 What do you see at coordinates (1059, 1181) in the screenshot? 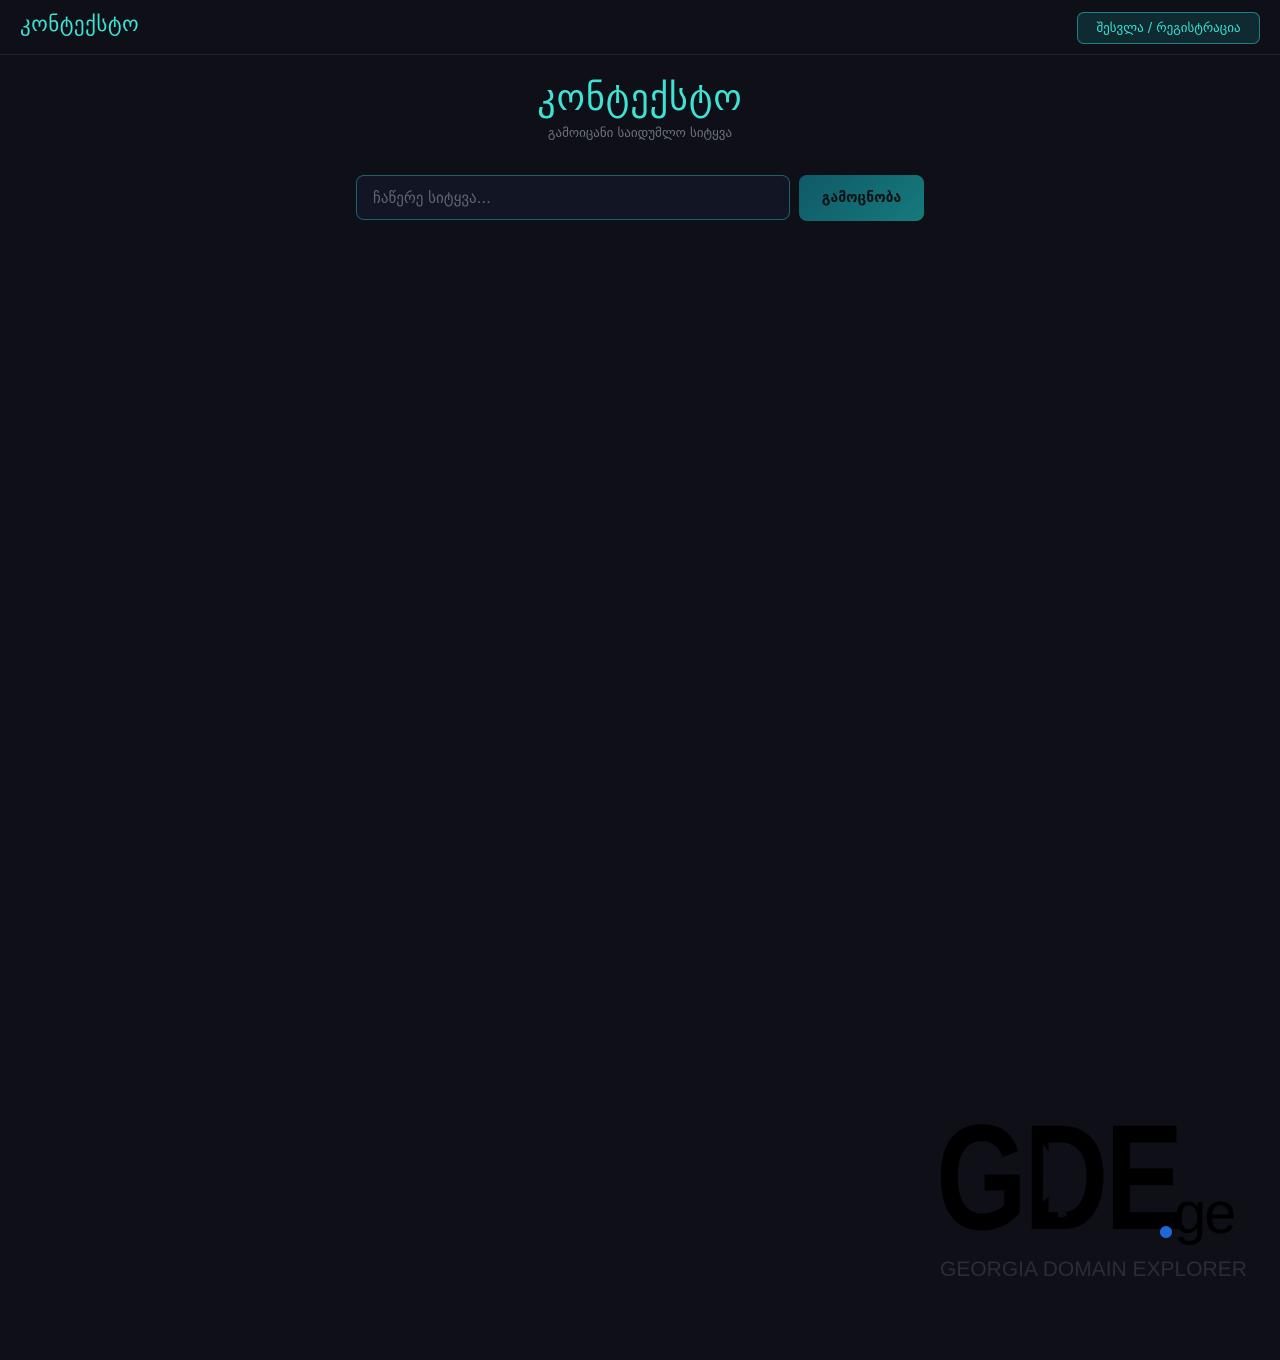
I see `cursor-arrow-icon` at bounding box center [1059, 1181].